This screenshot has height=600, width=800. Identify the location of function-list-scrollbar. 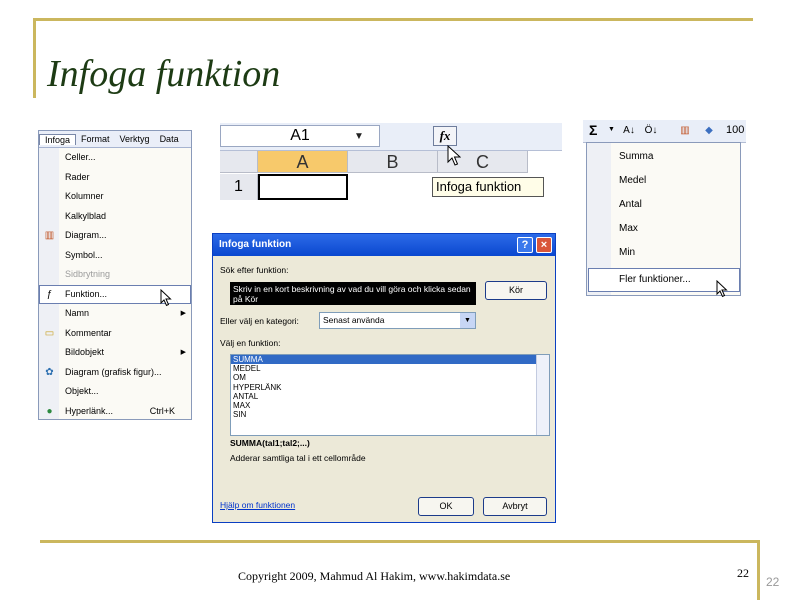
(542, 395).